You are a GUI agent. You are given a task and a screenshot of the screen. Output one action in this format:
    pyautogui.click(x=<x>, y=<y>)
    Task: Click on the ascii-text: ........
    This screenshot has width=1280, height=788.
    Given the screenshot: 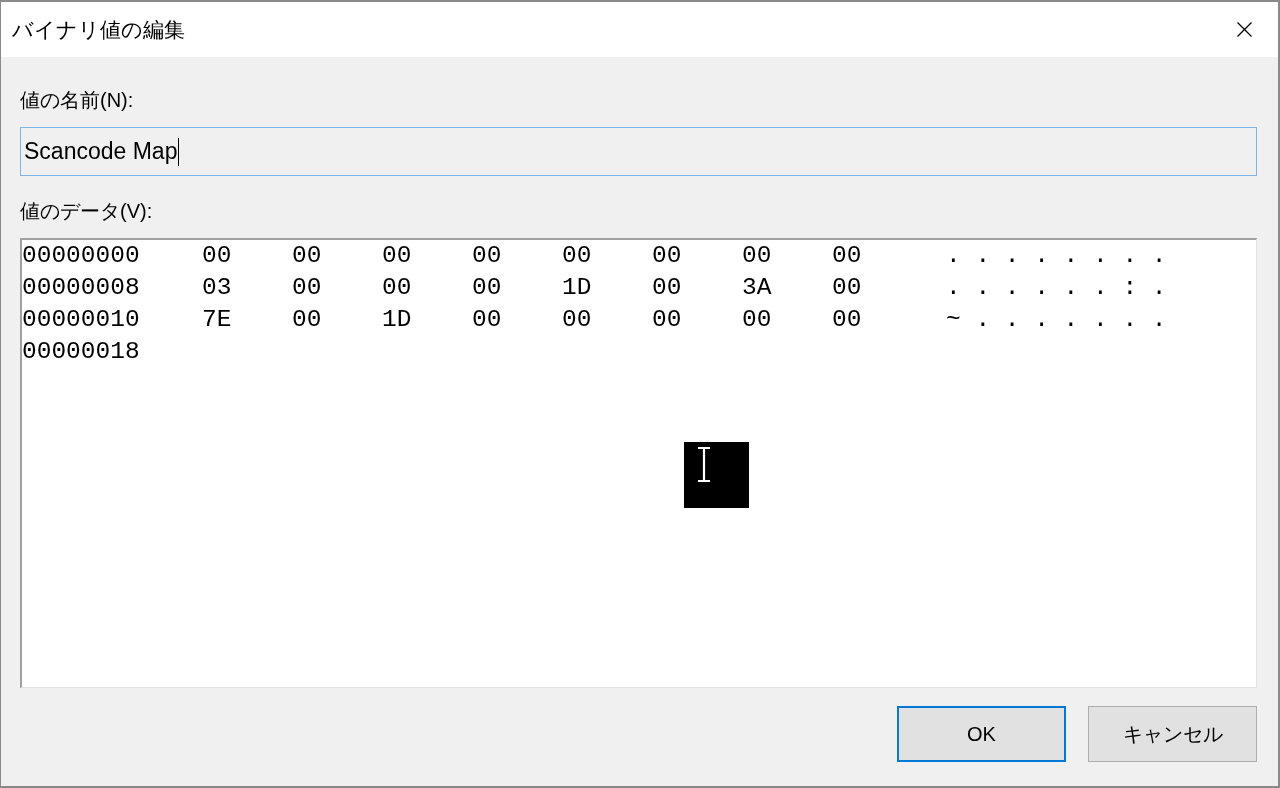 What is the action you would take?
    pyautogui.click(x=1064, y=256)
    